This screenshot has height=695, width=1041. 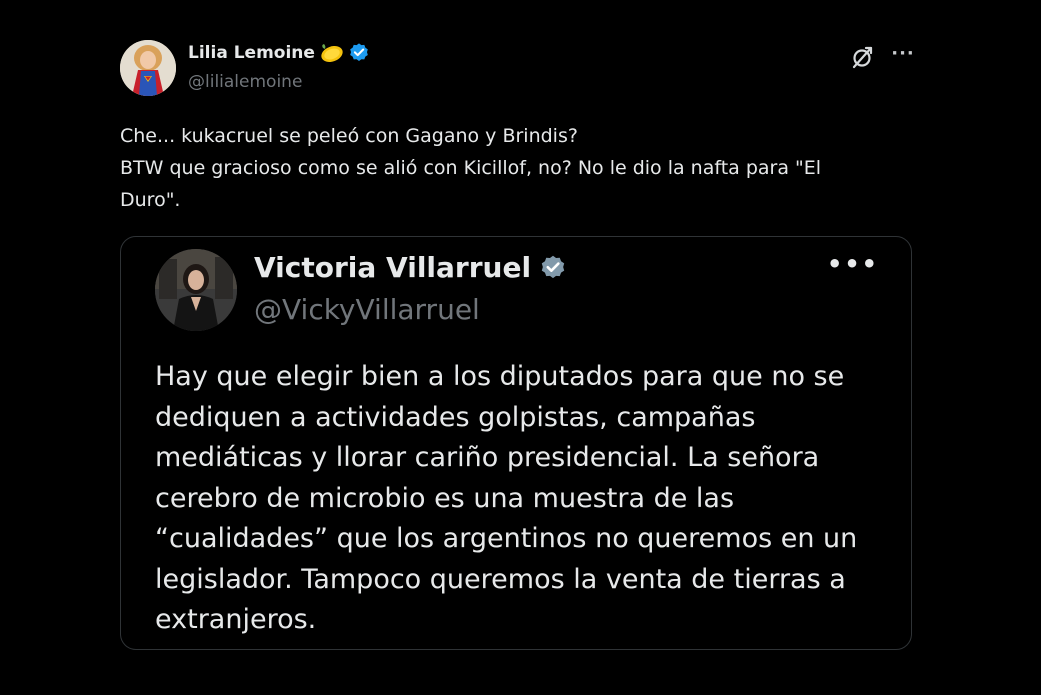 I want to click on quoted-text-line: extranjeros., so click(x=236, y=619).